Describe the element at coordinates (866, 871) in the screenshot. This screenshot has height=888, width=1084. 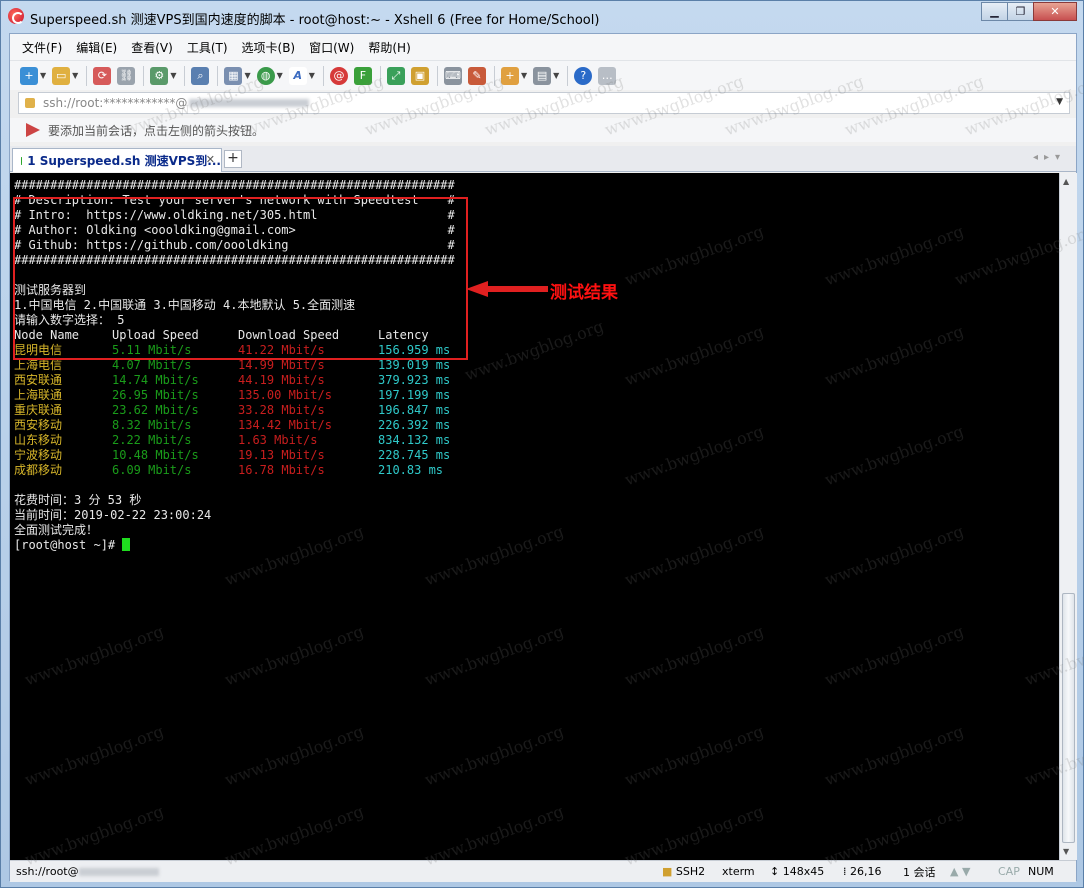
I see `status-cursor-text: 26,16` at that location.